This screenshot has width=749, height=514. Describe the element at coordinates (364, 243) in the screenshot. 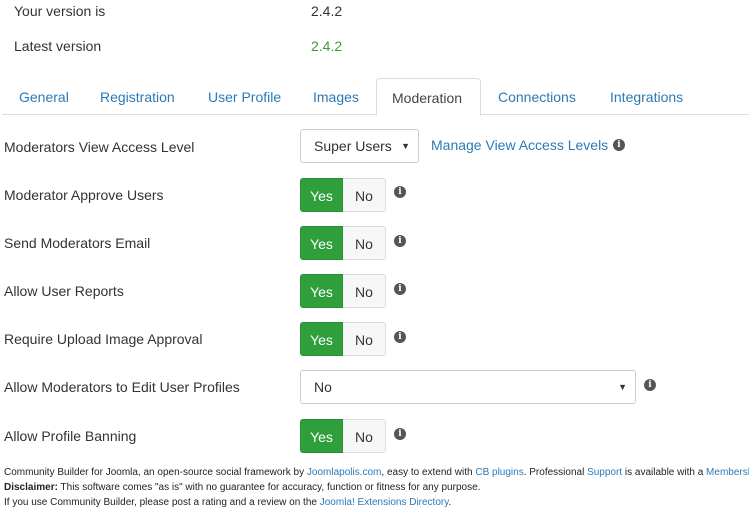

I see `send-email-no-button: No` at that location.